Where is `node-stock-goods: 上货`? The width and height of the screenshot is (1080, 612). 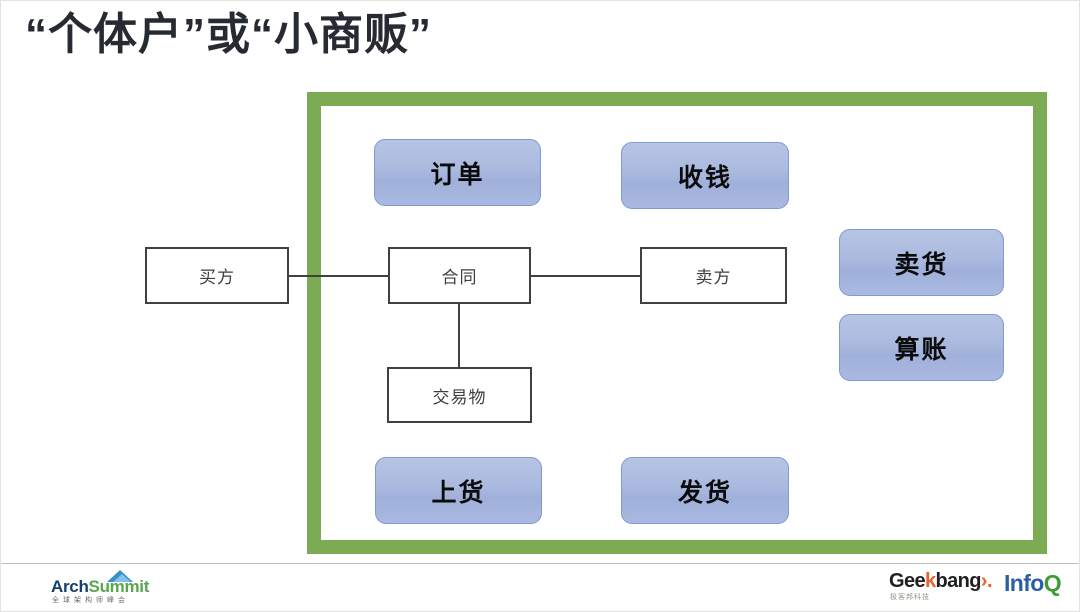
node-stock-goods: 上货 is located at coordinates (458, 490).